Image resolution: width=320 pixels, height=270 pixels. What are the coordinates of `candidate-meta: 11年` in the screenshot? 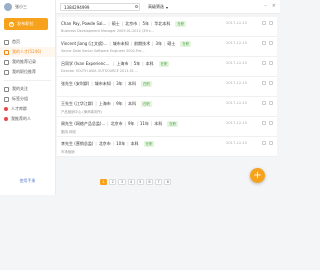 It's located at (144, 123).